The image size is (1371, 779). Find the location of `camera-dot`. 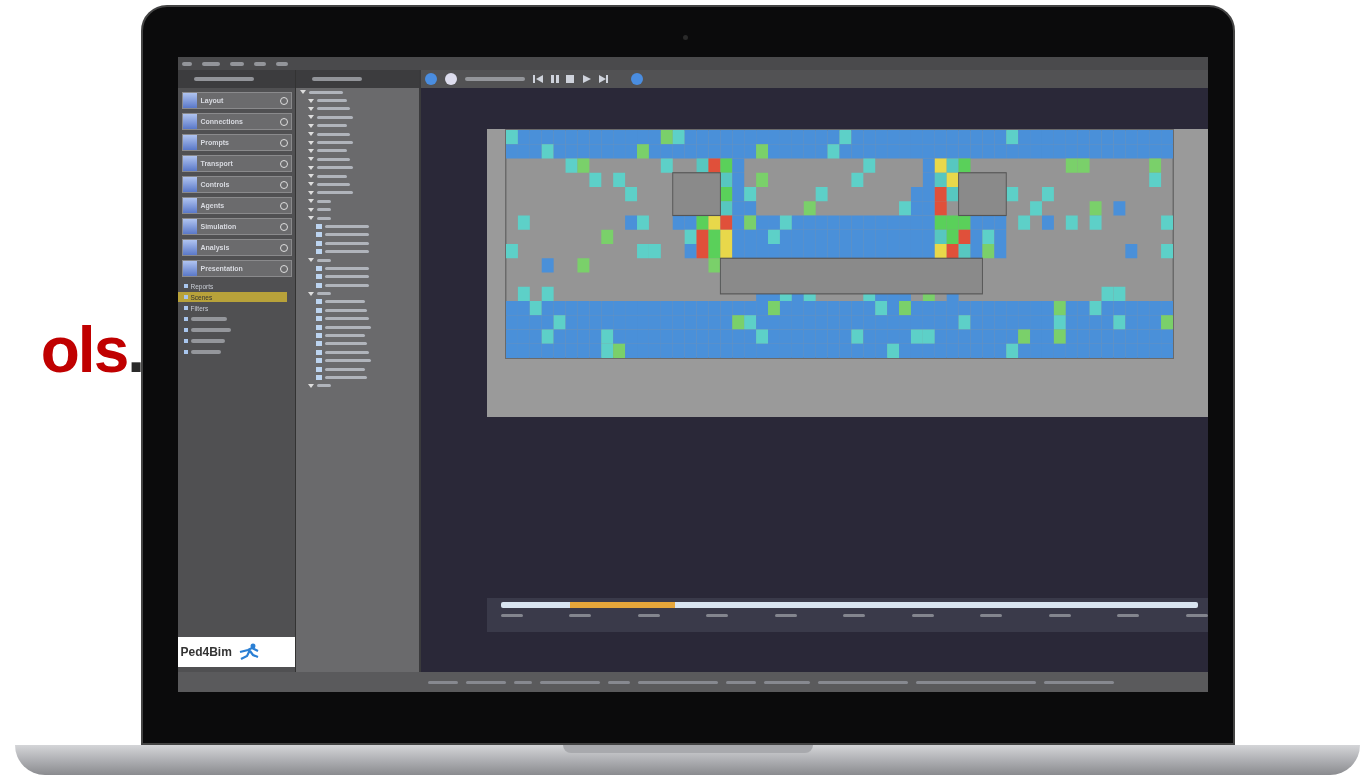

camera-dot is located at coordinates (685, 37).